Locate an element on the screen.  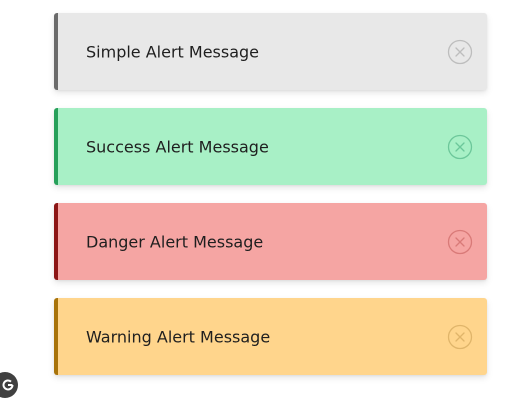
alert-message: Success Alert Message is located at coordinates (177, 146).